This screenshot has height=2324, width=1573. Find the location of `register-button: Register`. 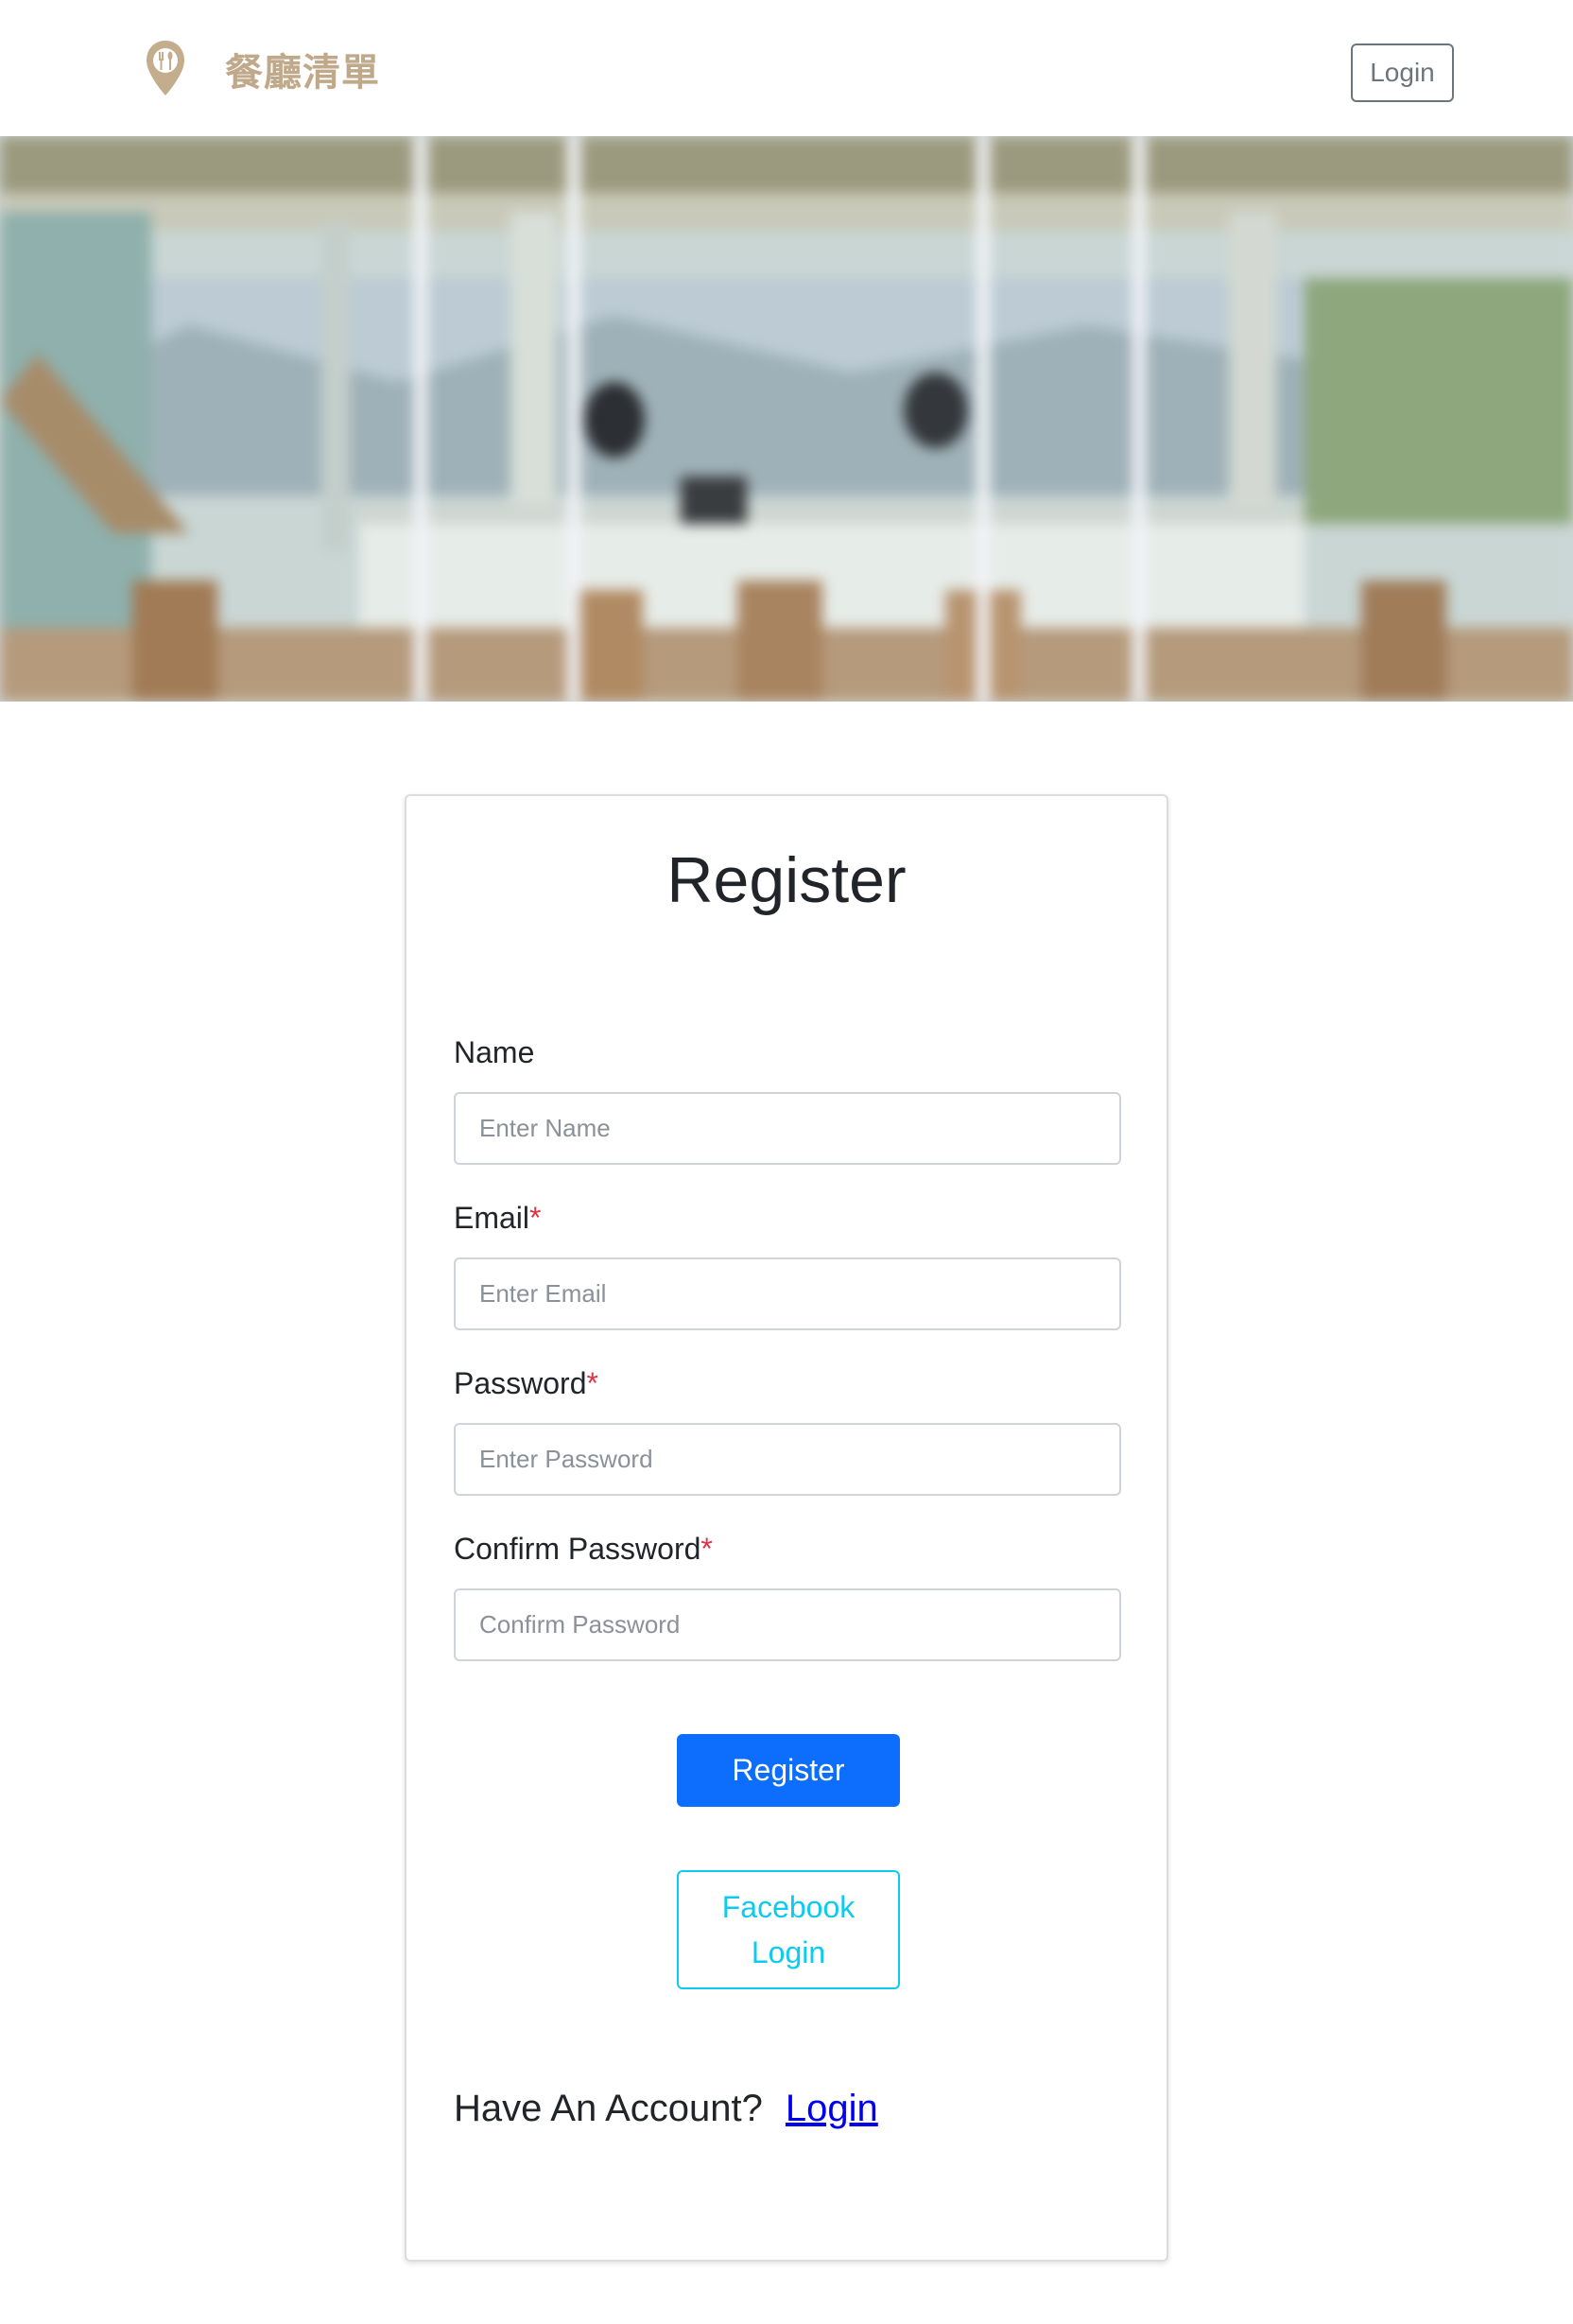

register-button: Register is located at coordinates (788, 1770).